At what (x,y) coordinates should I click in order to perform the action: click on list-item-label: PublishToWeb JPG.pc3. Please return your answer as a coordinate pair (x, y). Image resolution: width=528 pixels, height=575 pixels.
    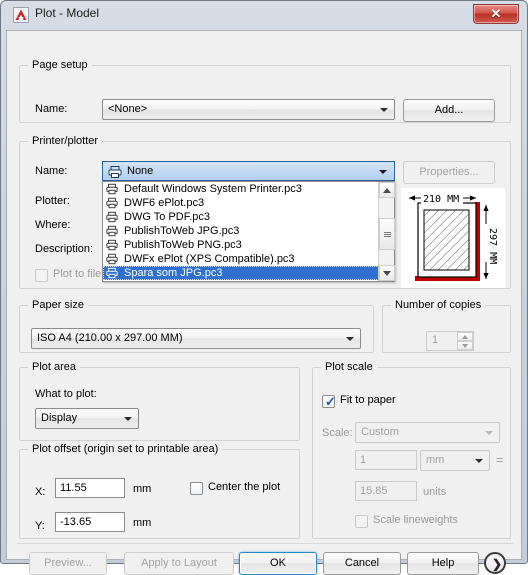
    Looking at the image, I should click on (182, 231).